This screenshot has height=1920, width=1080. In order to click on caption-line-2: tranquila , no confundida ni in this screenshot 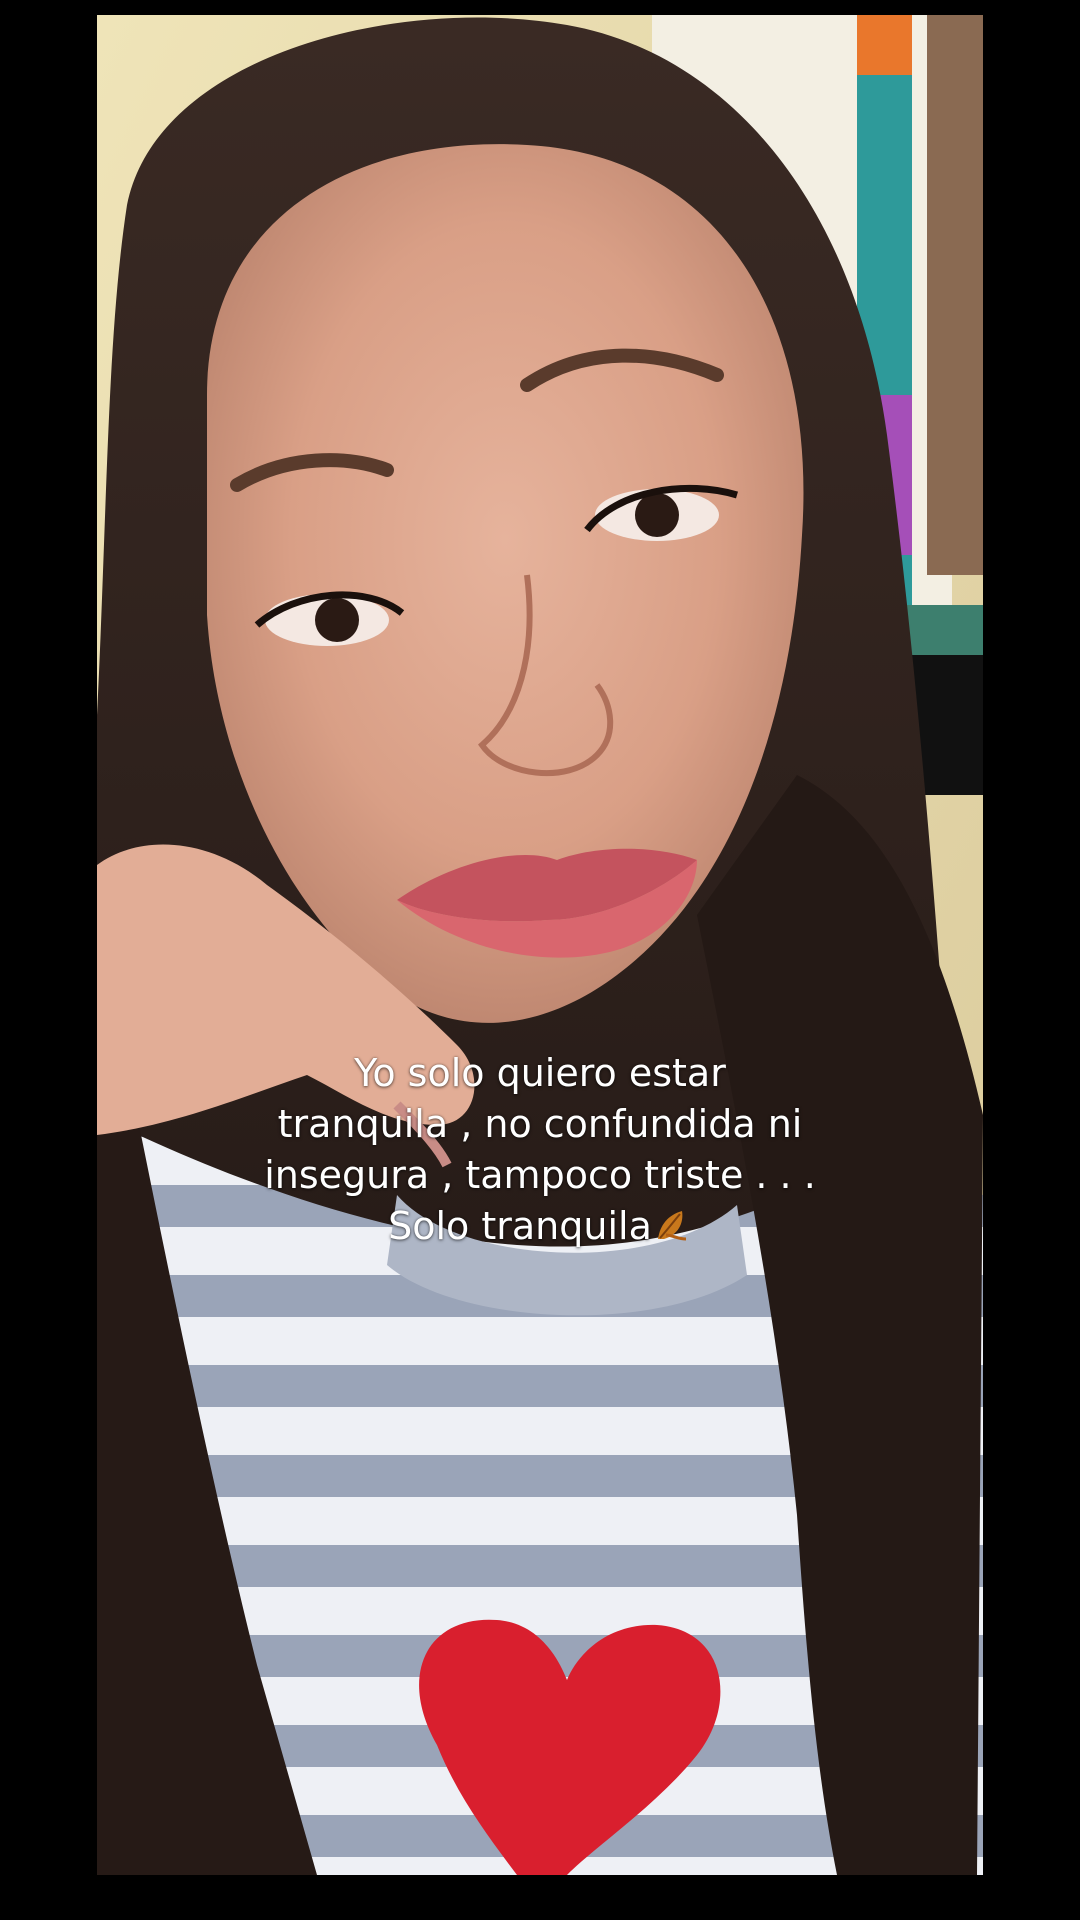, I will do `click(540, 1124)`.